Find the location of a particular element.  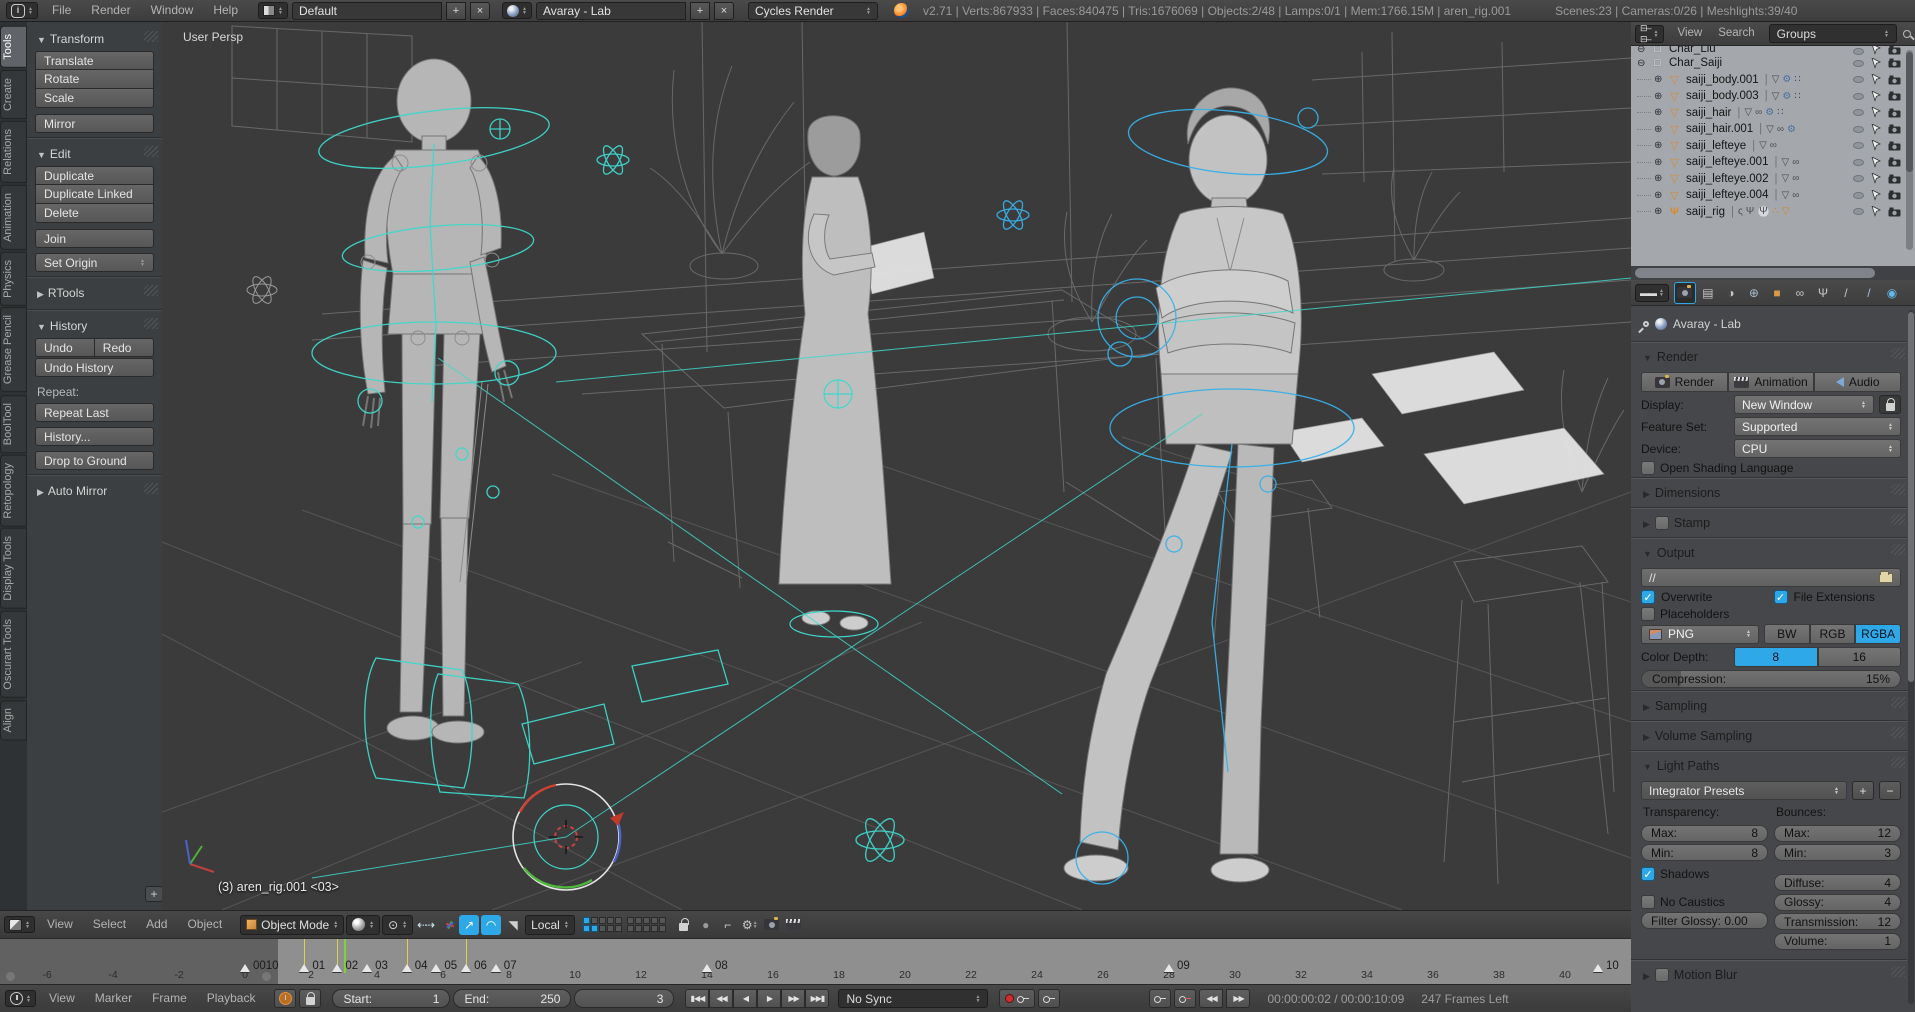

shelf-tab-create: Create is located at coordinates (13, 94).